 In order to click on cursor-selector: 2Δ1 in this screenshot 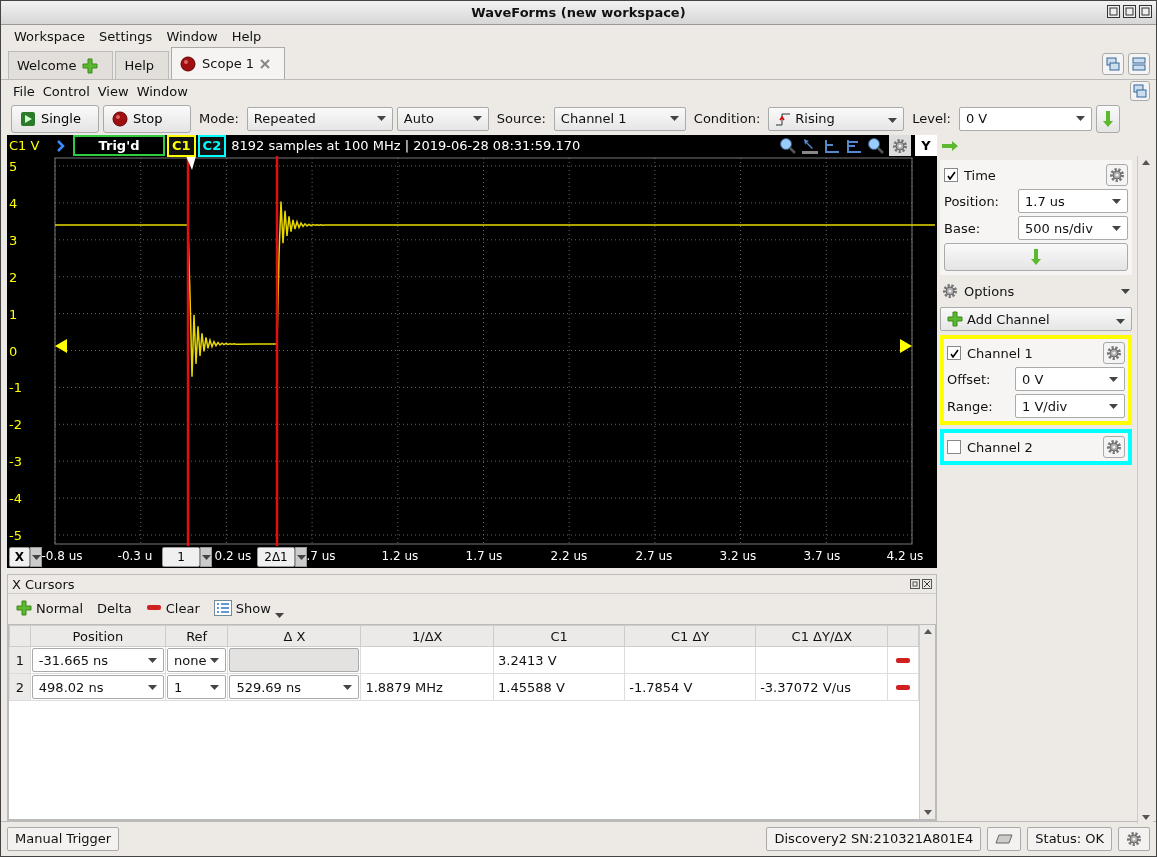, I will do `click(276, 557)`.